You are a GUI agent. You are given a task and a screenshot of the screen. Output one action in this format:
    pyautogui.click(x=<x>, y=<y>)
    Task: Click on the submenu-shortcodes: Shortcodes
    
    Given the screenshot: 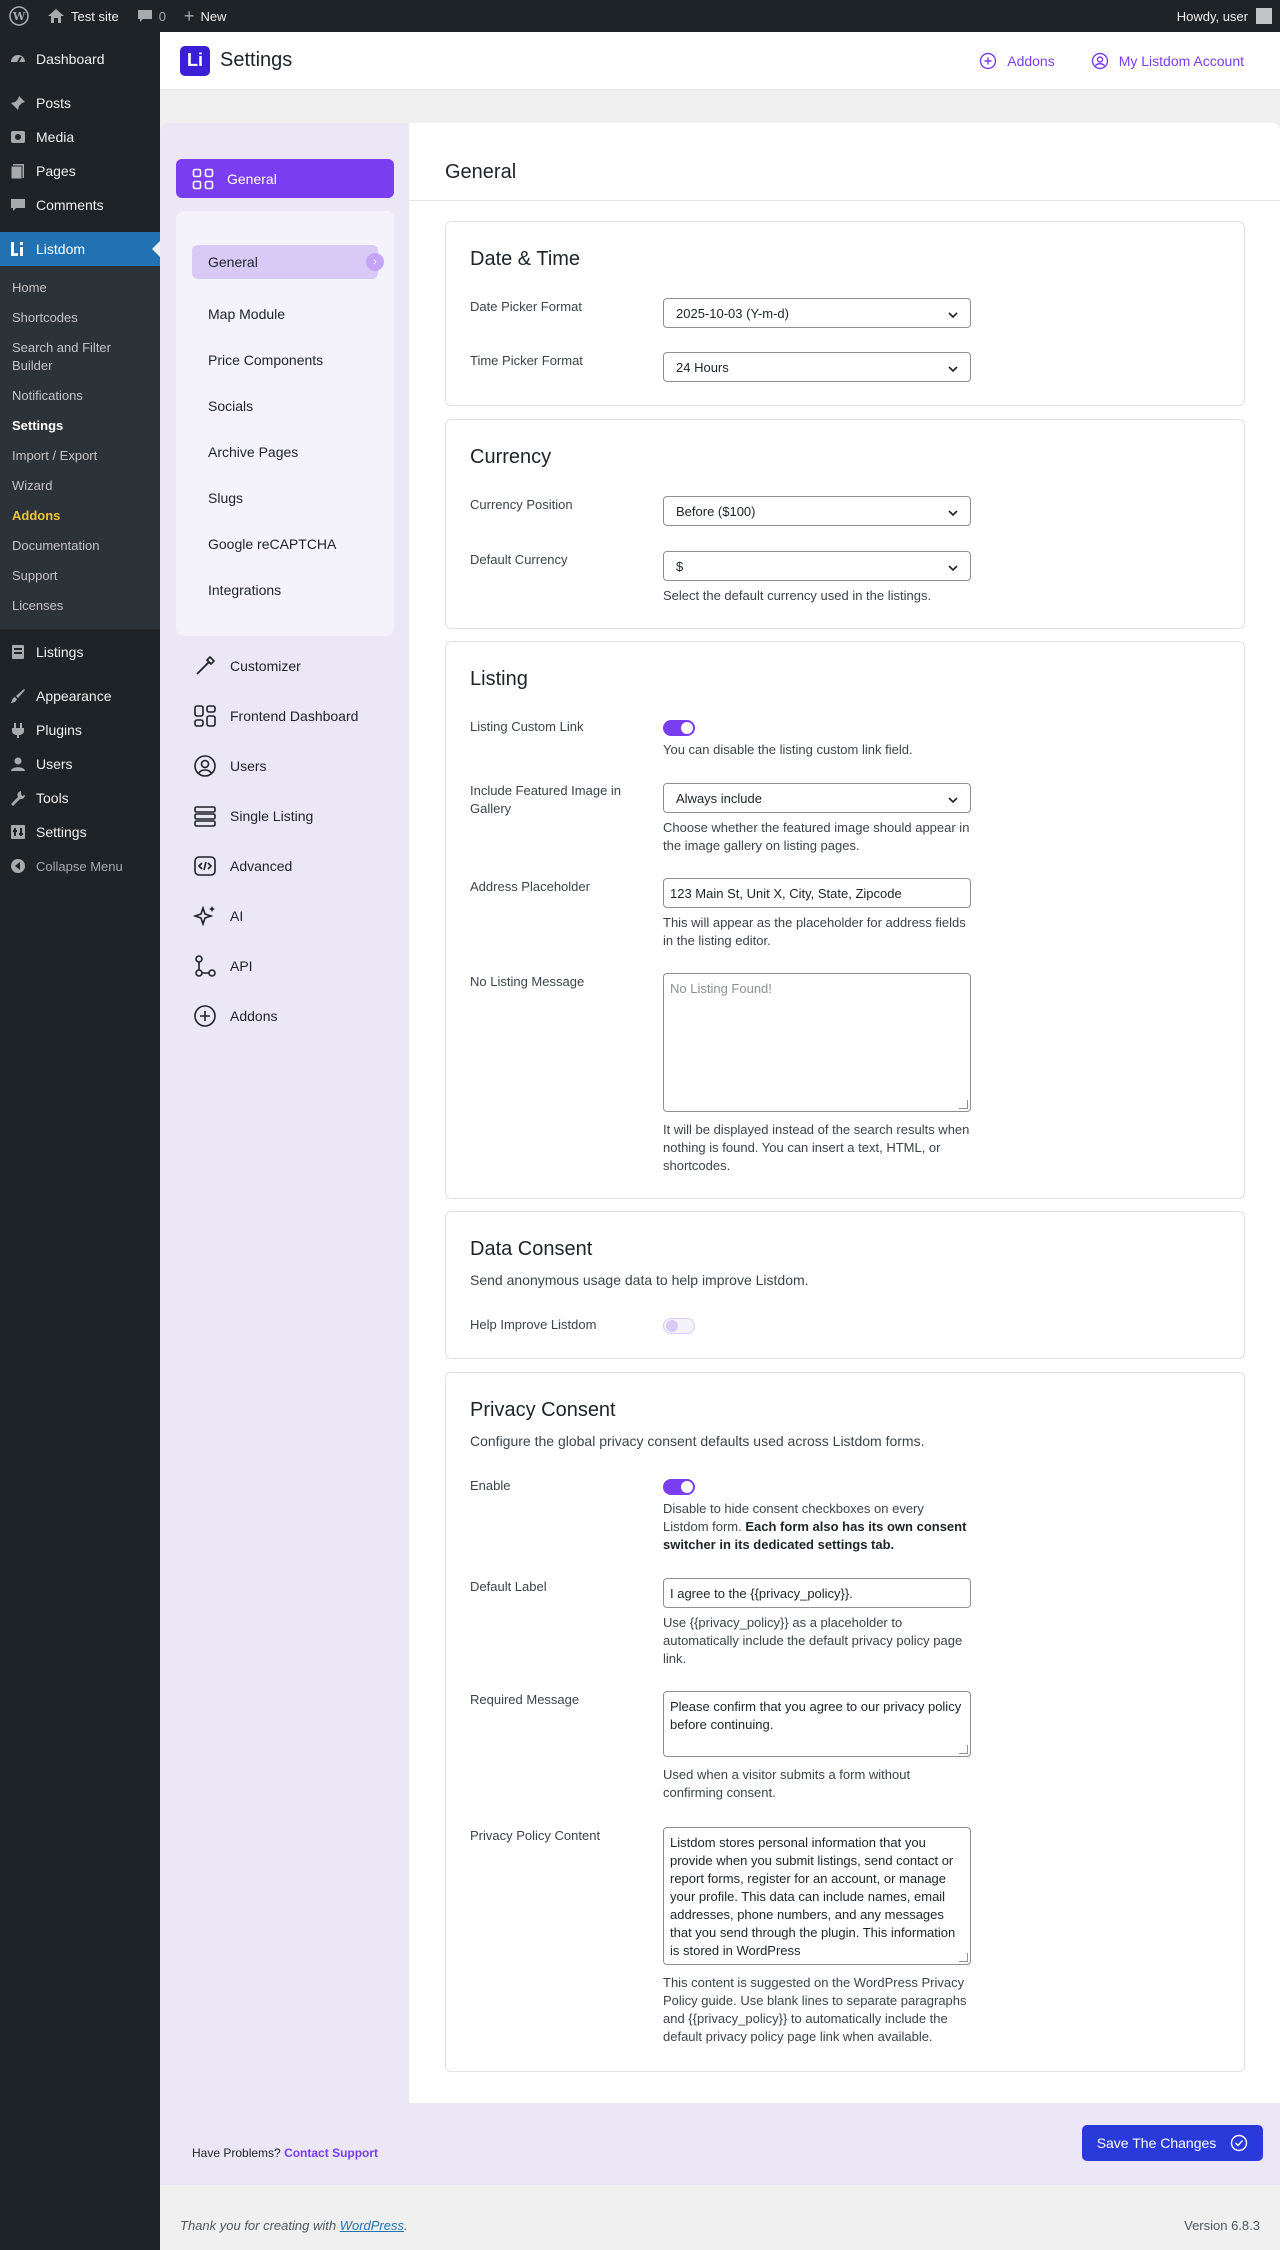 What is the action you would take?
    pyautogui.click(x=80, y=318)
    